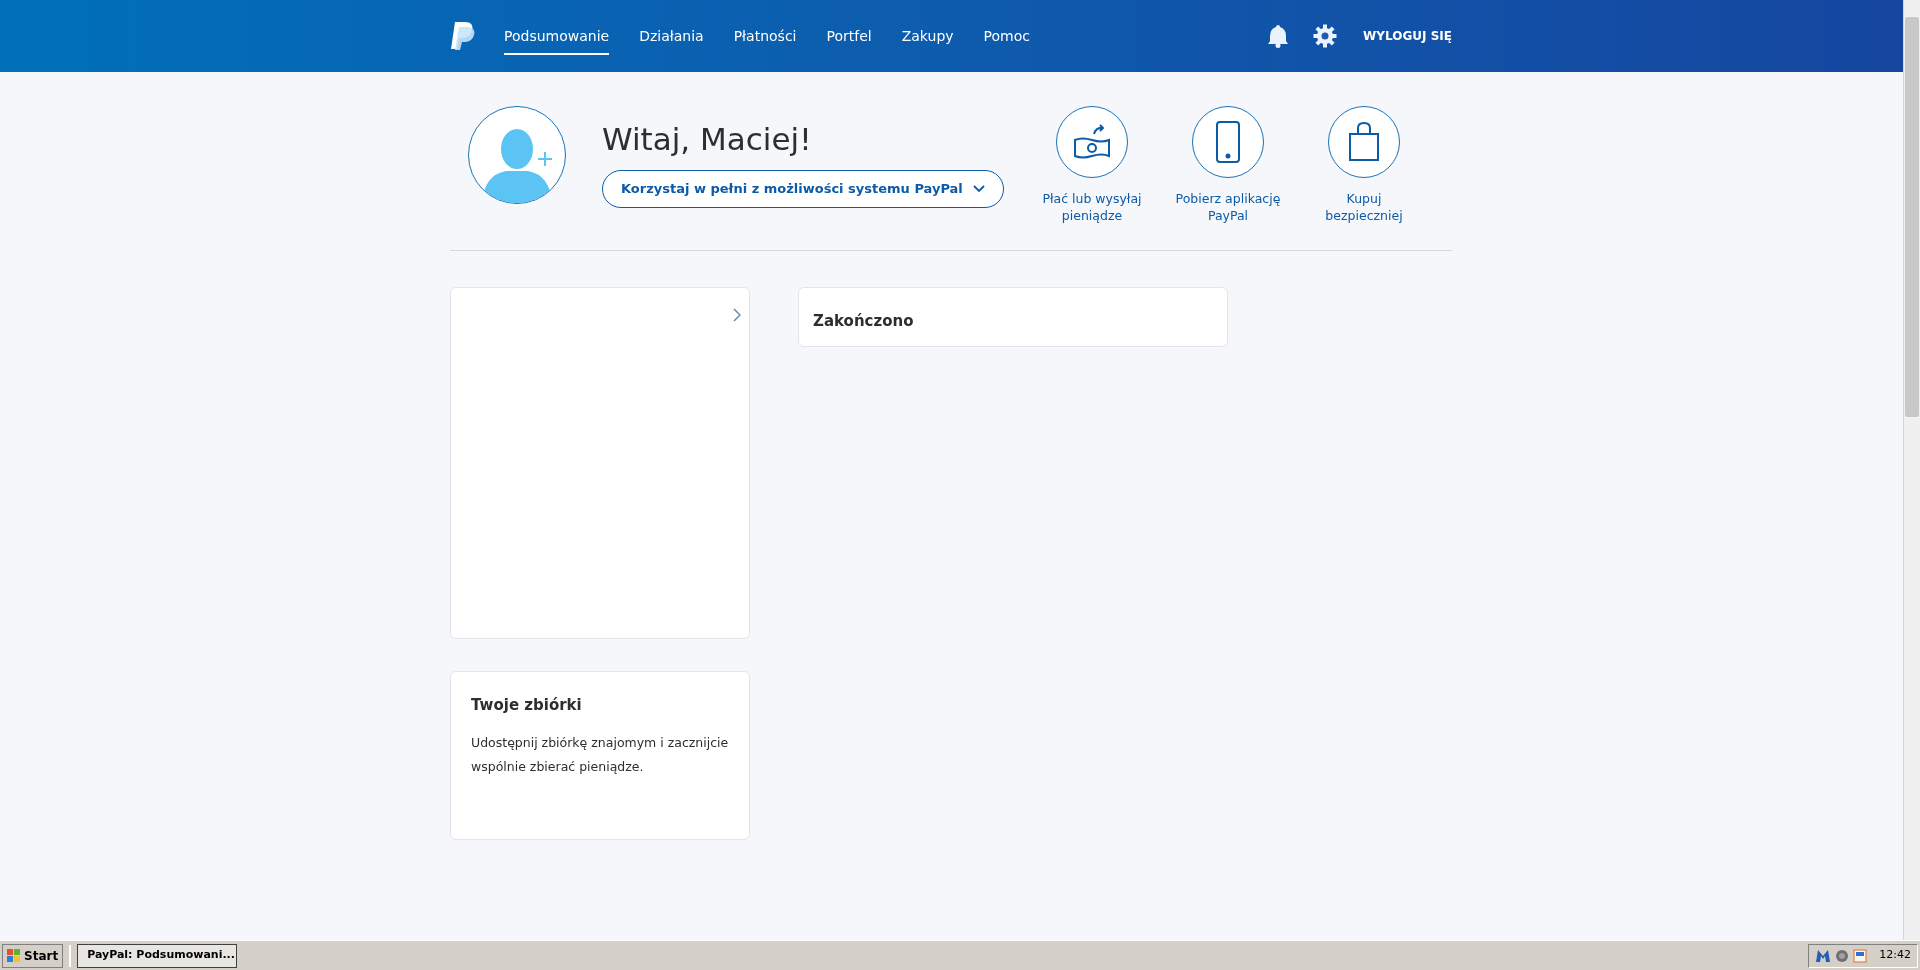 The width and height of the screenshot is (1920, 970). Describe the element at coordinates (1860, 955) in the screenshot. I see `app-tray-icon` at that location.